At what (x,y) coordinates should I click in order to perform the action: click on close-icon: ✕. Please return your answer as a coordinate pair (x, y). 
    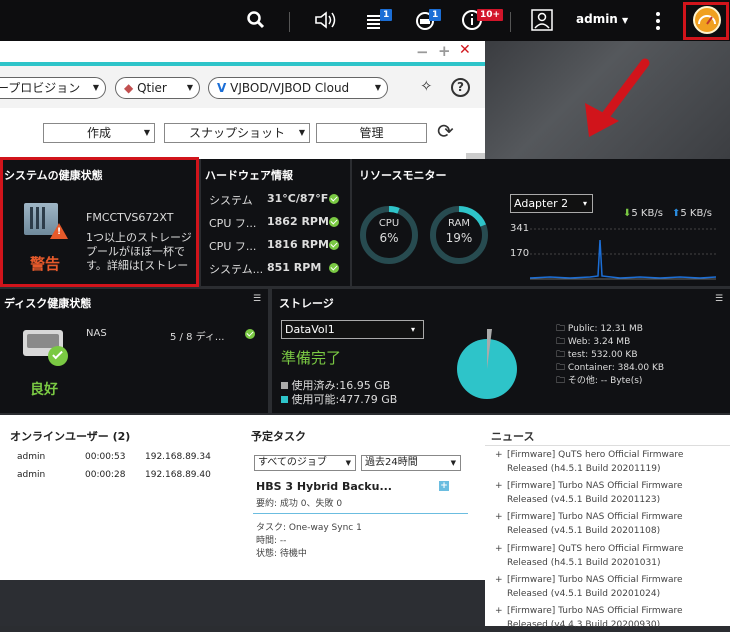
    Looking at the image, I should click on (465, 50).